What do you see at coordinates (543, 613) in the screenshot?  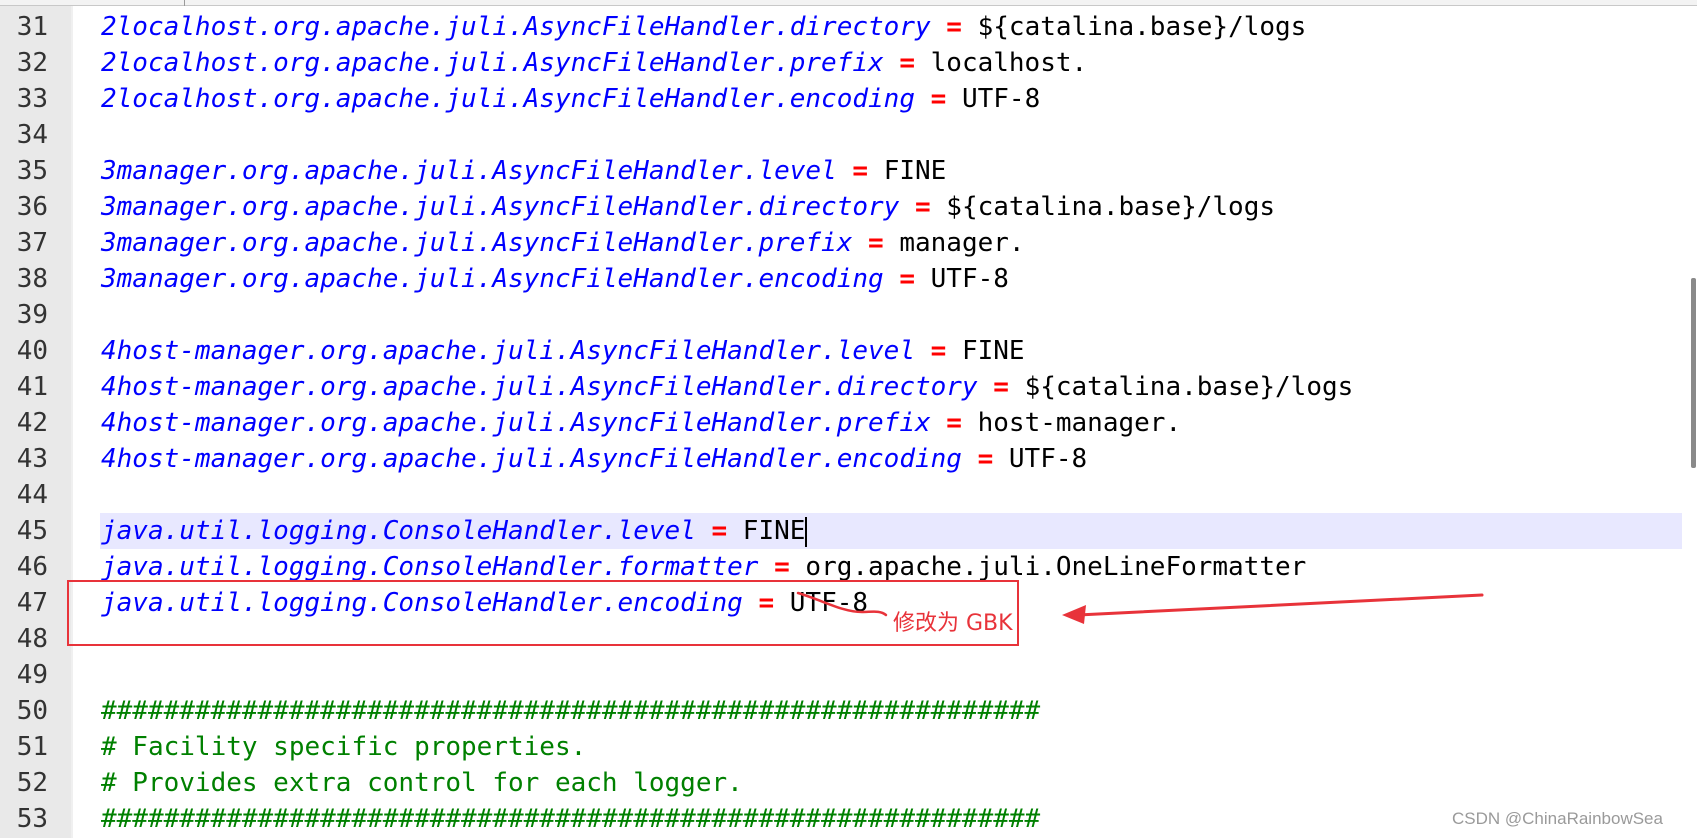 I see `highlight-box` at bounding box center [543, 613].